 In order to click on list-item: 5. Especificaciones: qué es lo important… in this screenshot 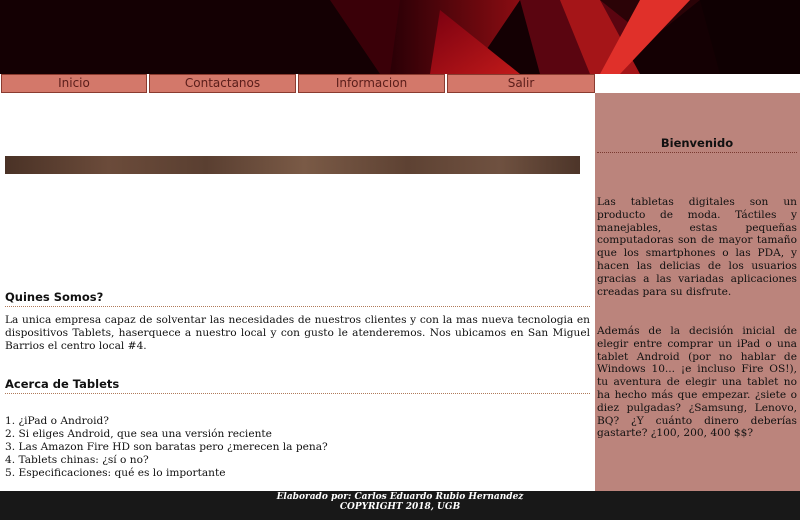, I will do `click(115, 473)`.